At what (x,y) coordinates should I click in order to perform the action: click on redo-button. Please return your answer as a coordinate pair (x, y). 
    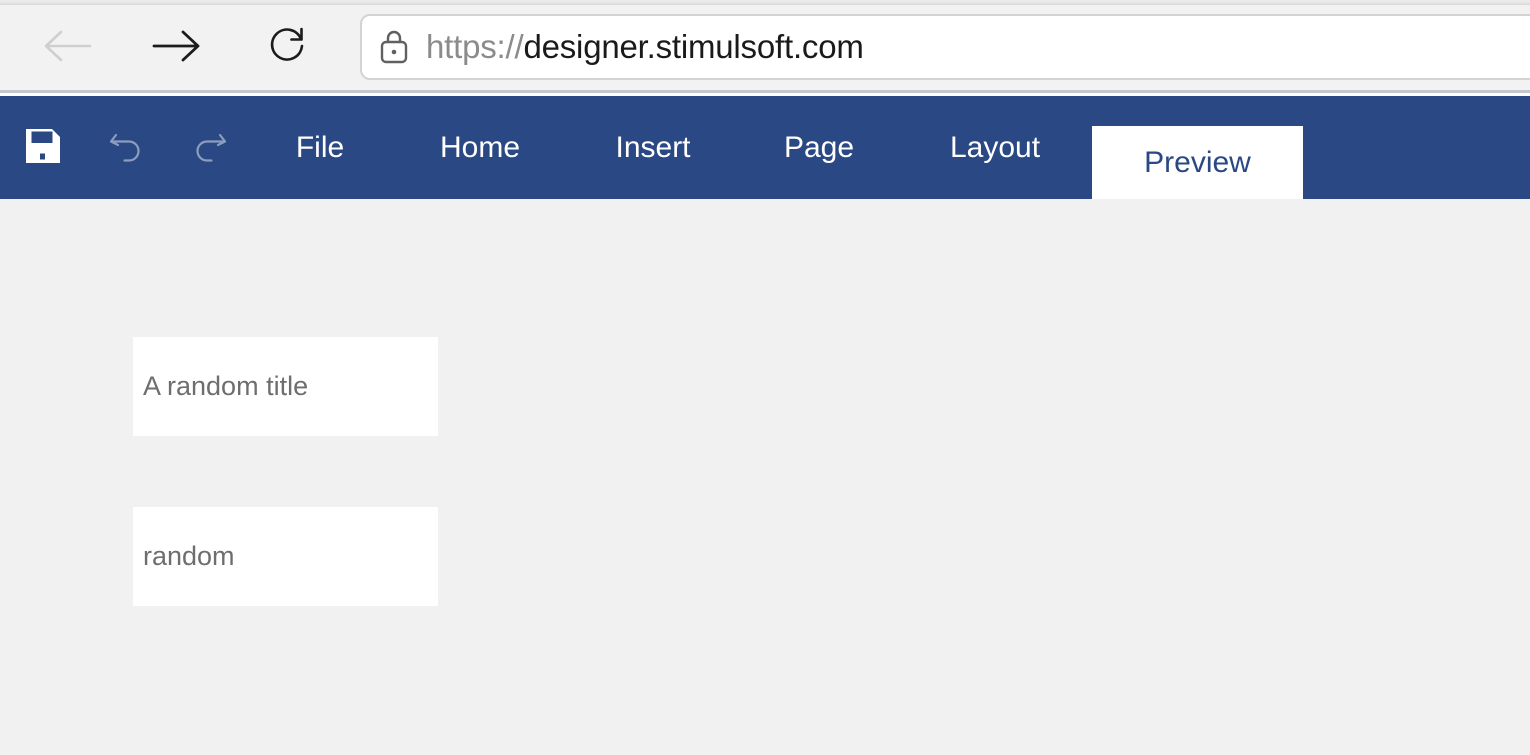
    Looking at the image, I should click on (209, 148).